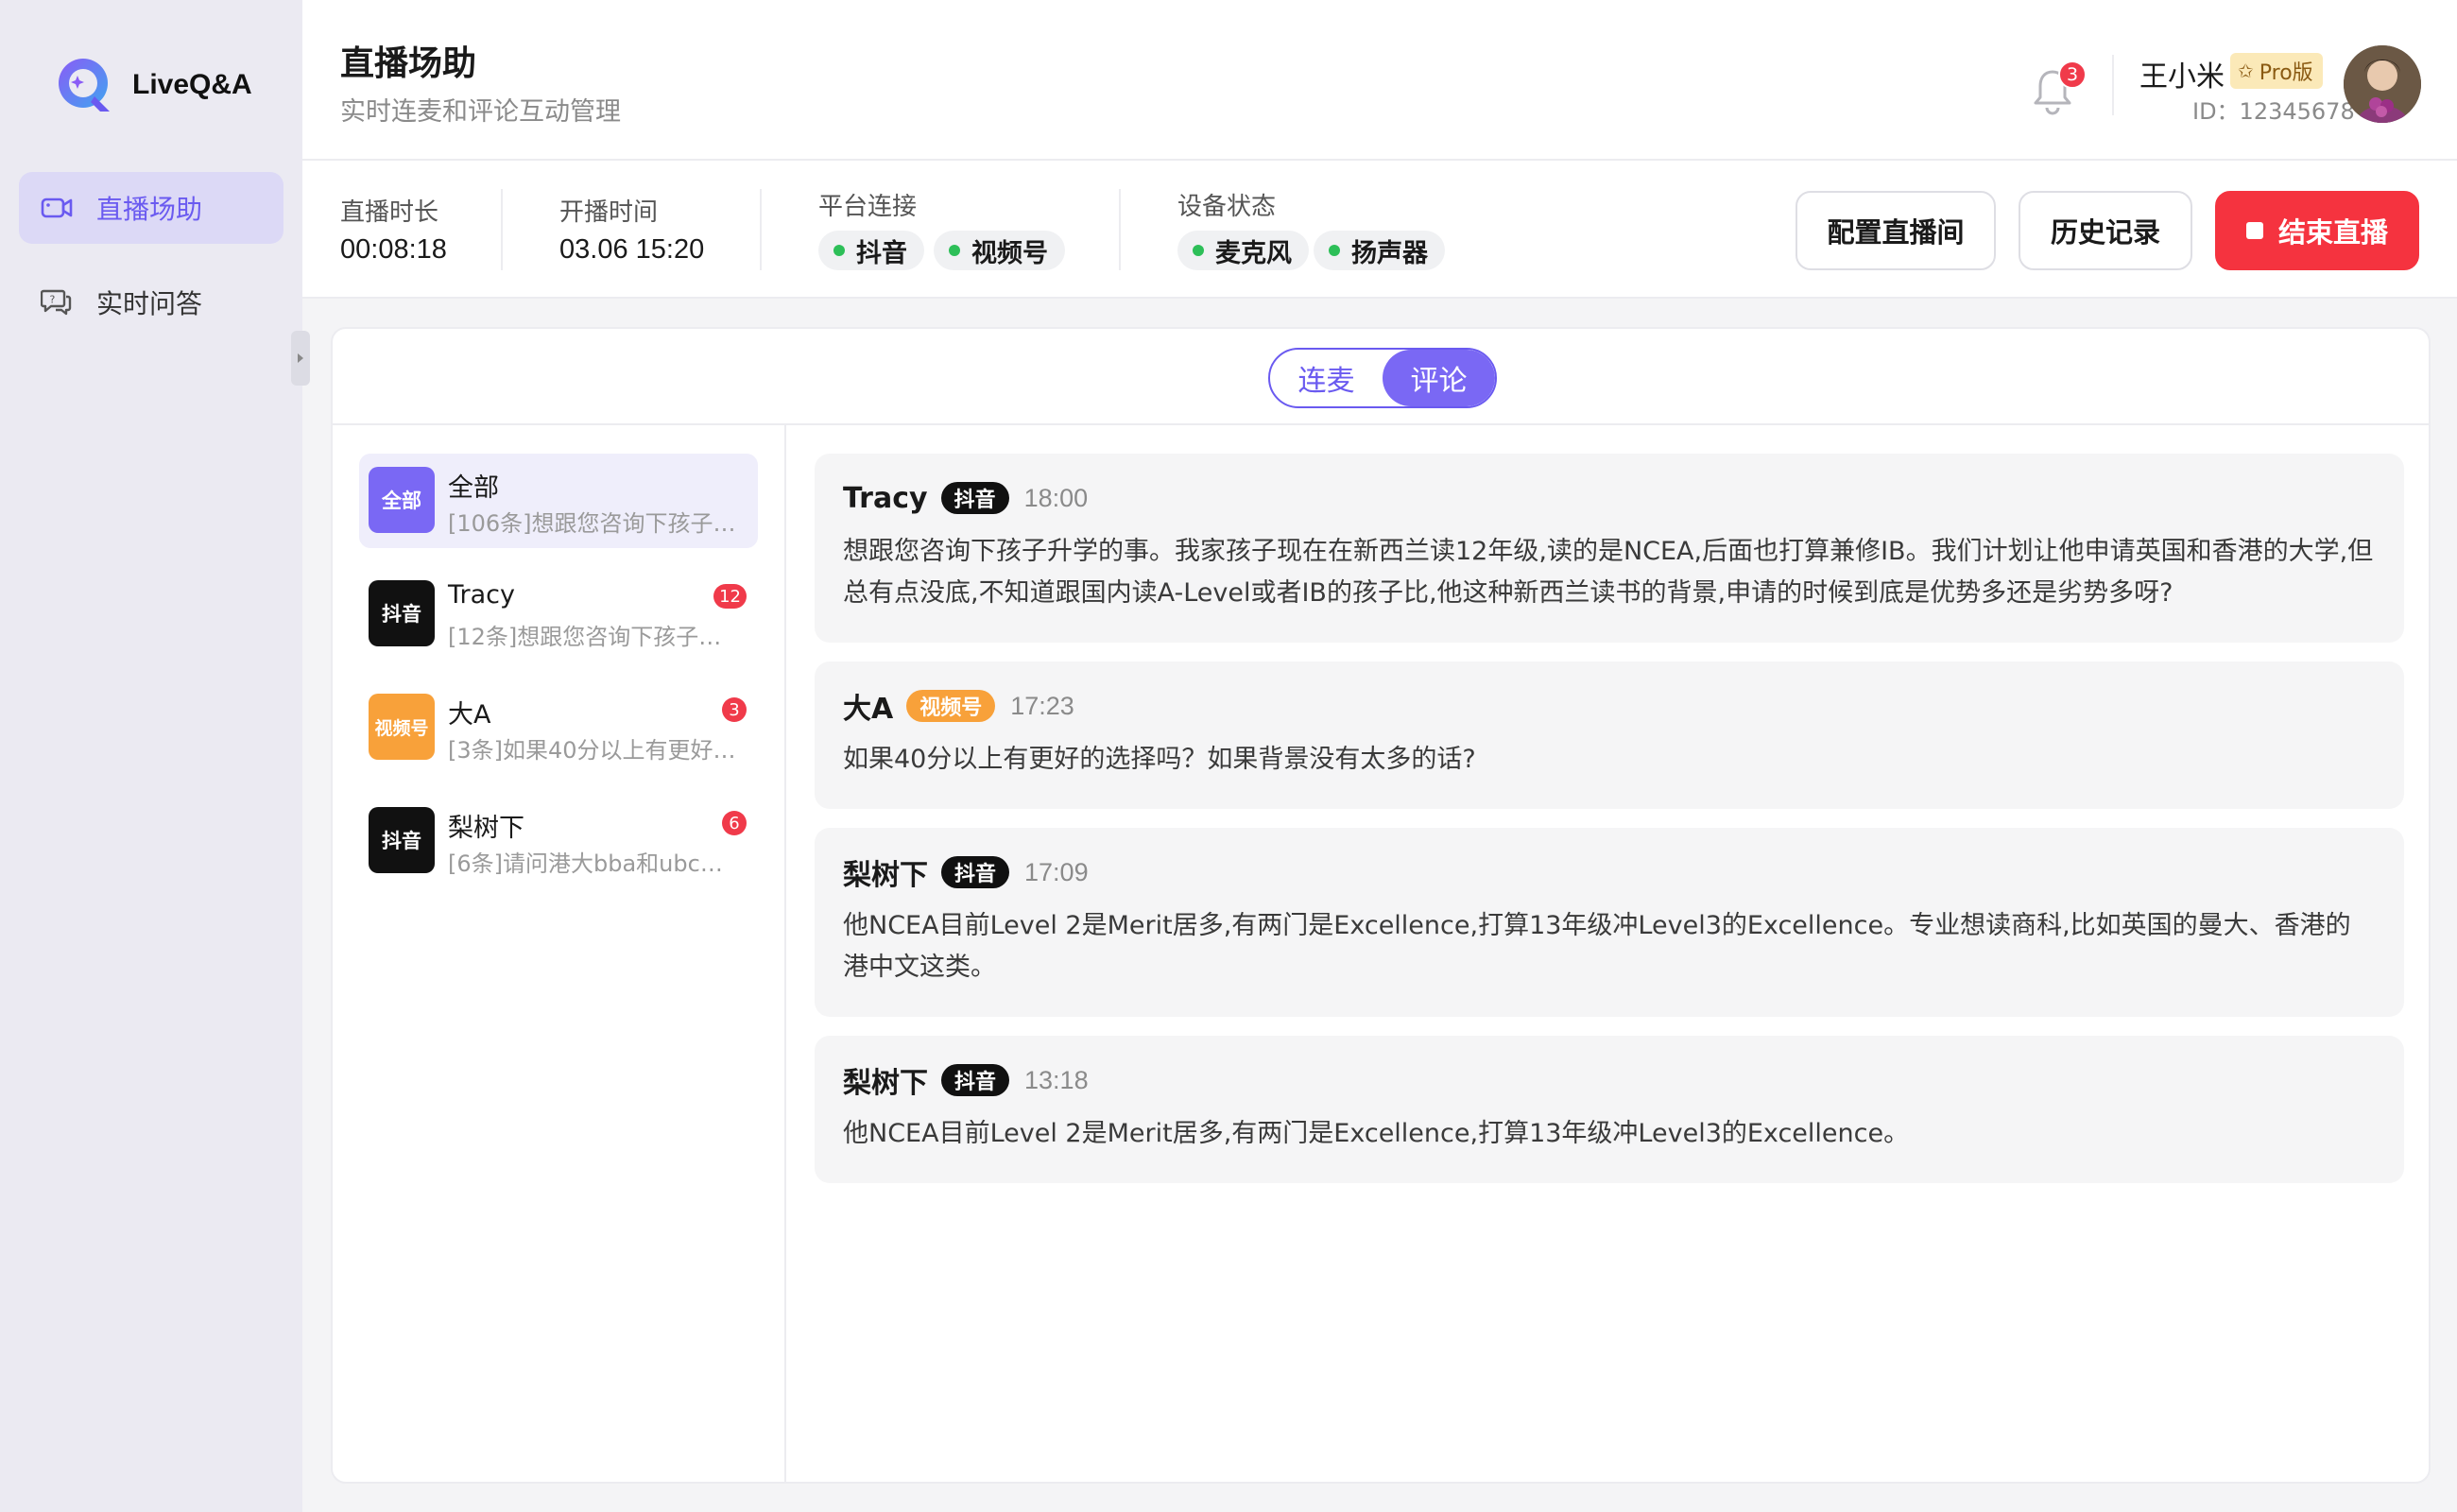 The image size is (2457, 1512). Describe the element at coordinates (2332, 232) in the screenshot. I see `end-live-label: 结束直播` at that location.